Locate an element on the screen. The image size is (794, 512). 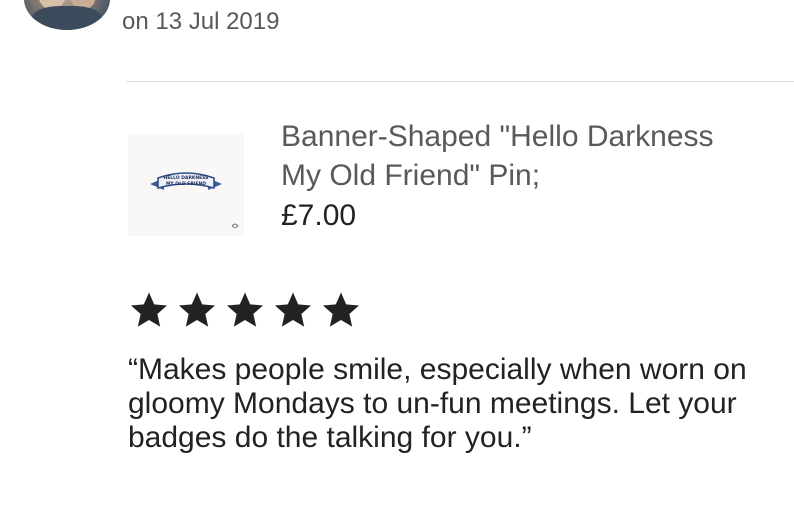
divider is located at coordinates (460, 81).